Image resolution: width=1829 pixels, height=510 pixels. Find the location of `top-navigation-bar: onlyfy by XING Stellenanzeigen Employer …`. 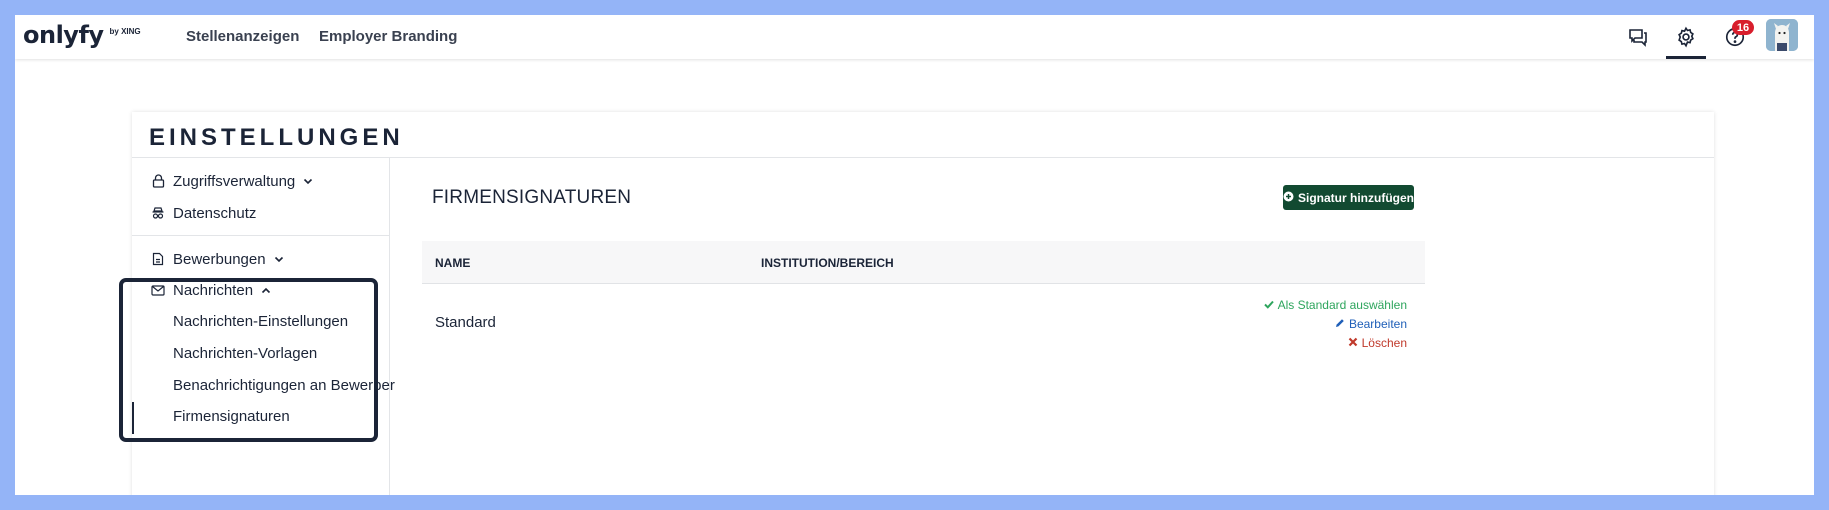

top-navigation-bar: onlyfy by XING Stellenanzeigen Employer … is located at coordinates (914, 37).